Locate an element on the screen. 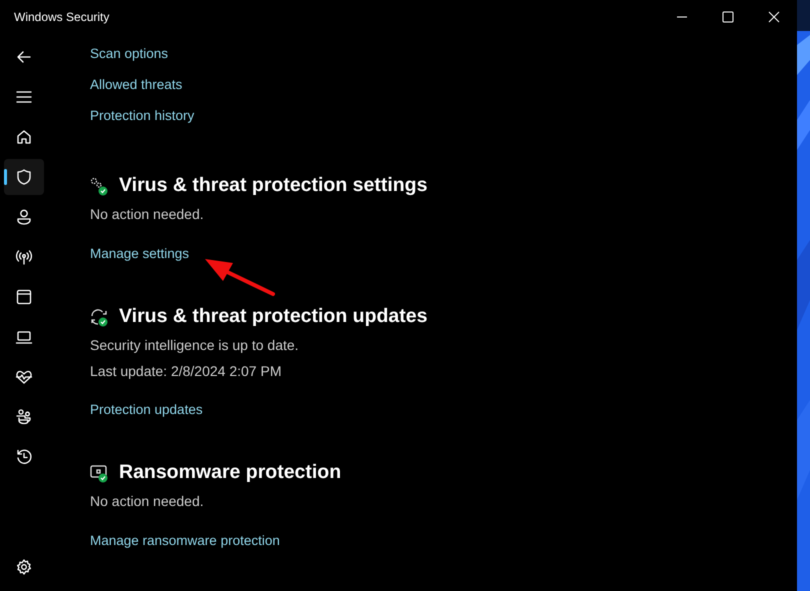 This screenshot has width=810, height=591. heart-pulse-icon is located at coordinates (24, 377).